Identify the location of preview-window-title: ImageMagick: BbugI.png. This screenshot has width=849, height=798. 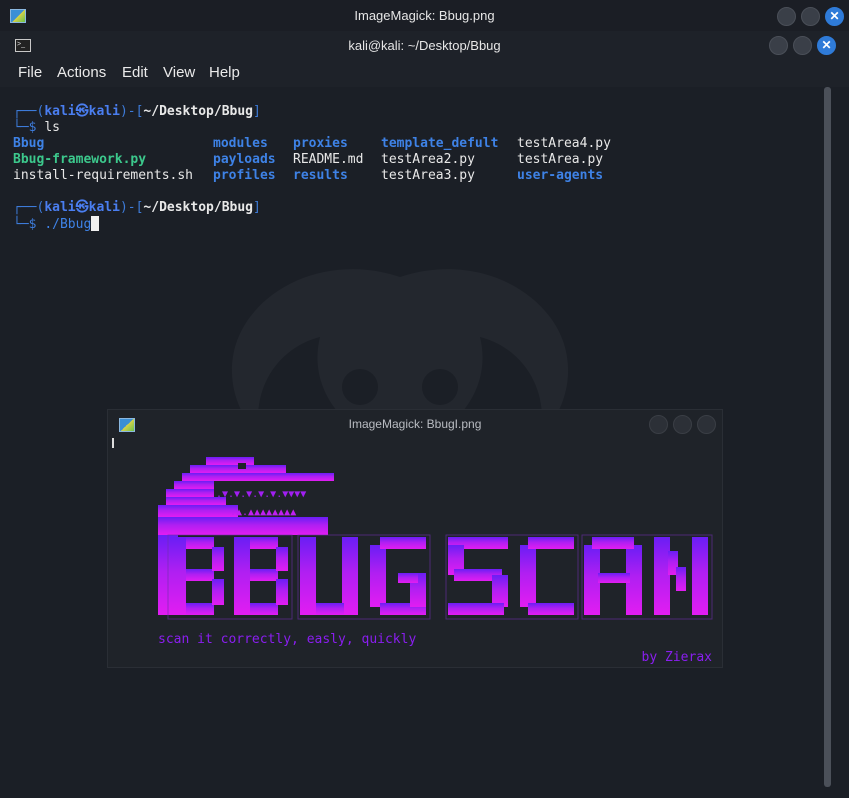
(415, 424).